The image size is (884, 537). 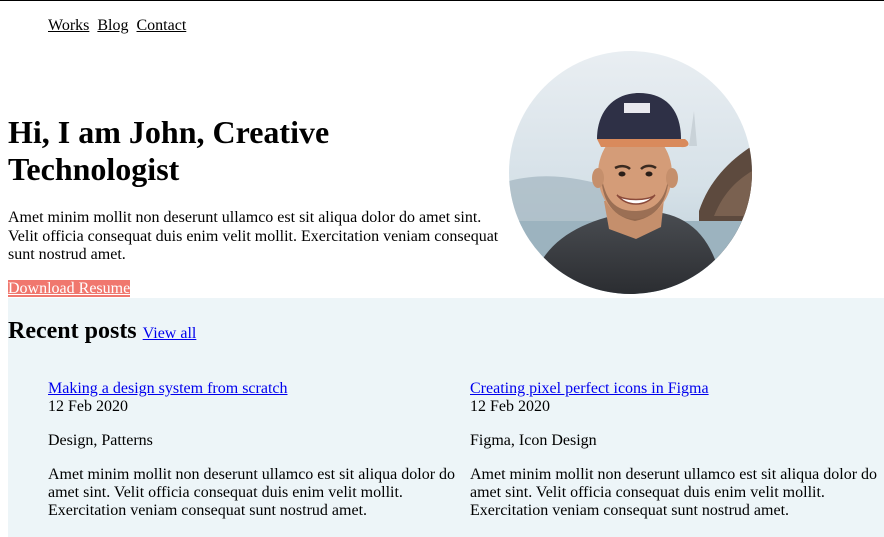 I want to click on profile-photo, so click(x=630, y=172).